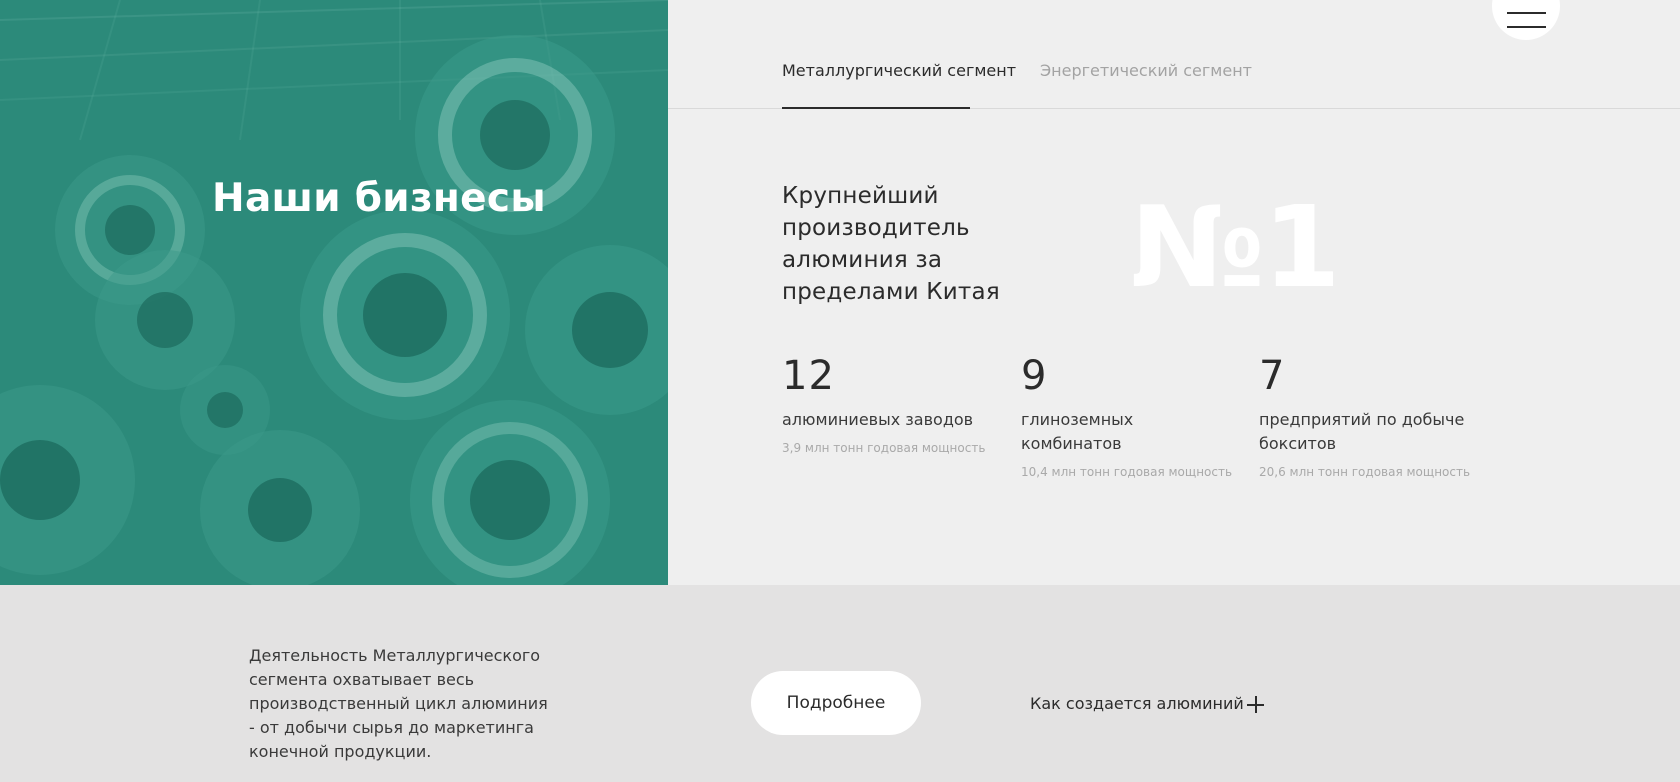 The height and width of the screenshot is (782, 1680). Describe the element at coordinates (1526, 13) in the screenshot. I see `hamburger-menu-icon` at that location.